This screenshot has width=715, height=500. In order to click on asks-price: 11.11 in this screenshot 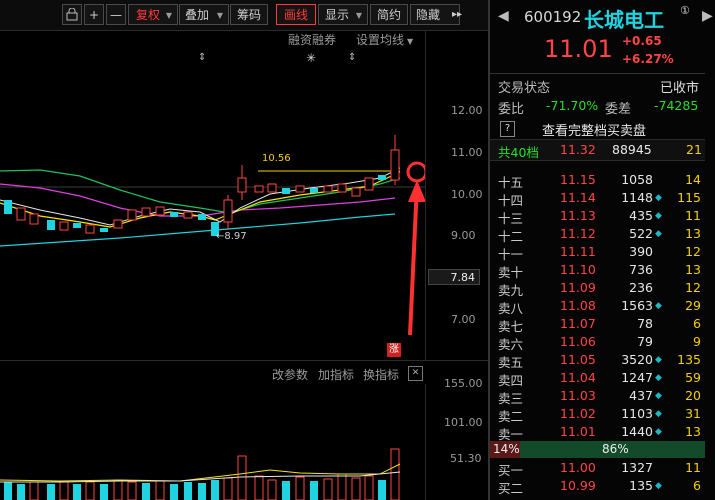, I will do `click(578, 251)`.